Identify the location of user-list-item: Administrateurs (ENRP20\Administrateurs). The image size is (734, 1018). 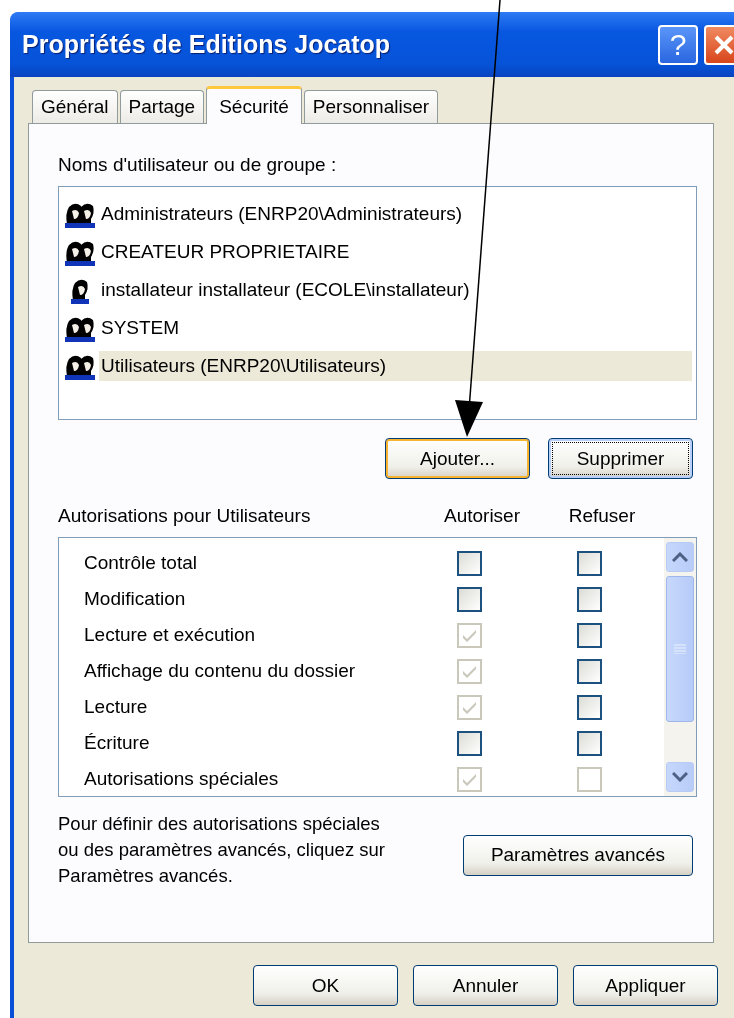
(395, 214).